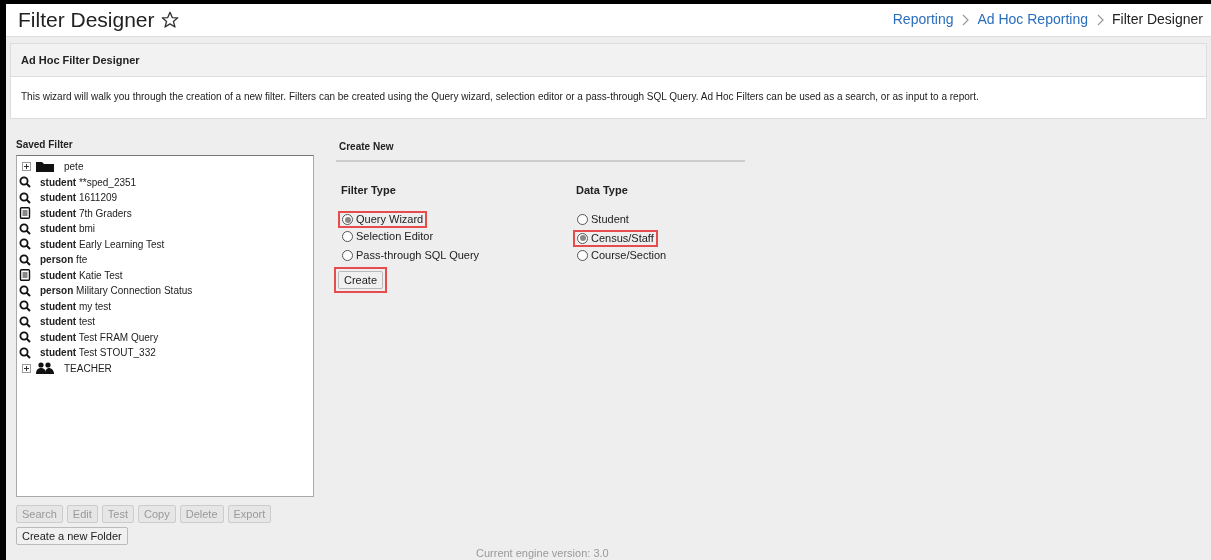 The height and width of the screenshot is (560, 1211). Describe the element at coordinates (923, 20) in the screenshot. I see `breadcrumb-link: Reporting` at that location.